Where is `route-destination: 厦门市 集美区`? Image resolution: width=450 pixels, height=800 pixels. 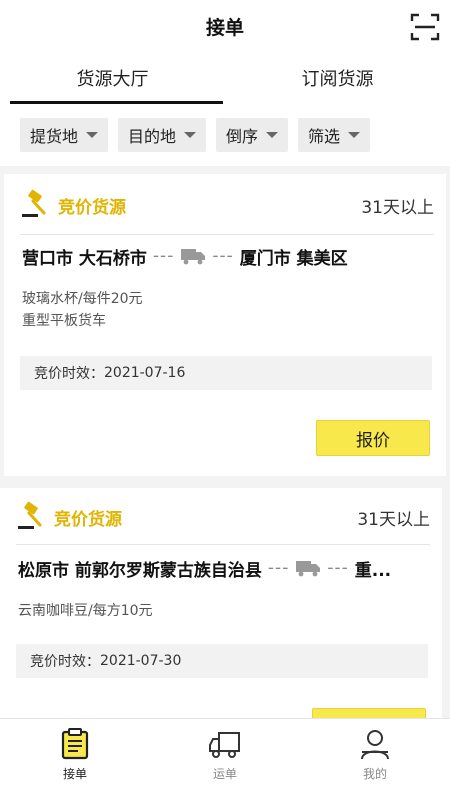
route-destination: 厦门市 集美区 is located at coordinates (293, 258).